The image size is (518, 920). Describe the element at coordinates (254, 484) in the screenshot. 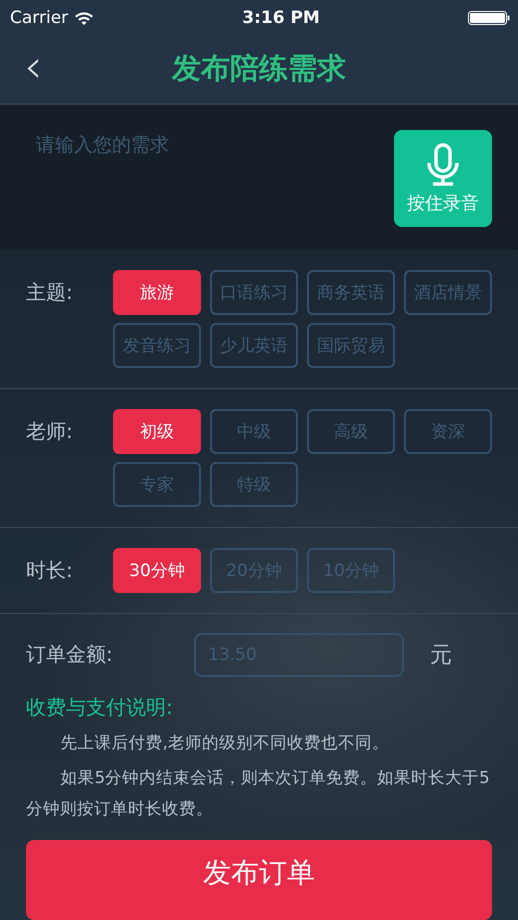

I see `option-chip: 特级` at that location.